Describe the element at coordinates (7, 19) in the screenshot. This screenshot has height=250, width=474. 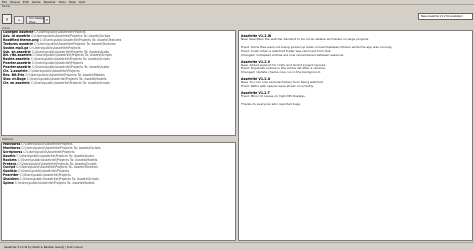
I see `app-logo-button: ||` at that location.